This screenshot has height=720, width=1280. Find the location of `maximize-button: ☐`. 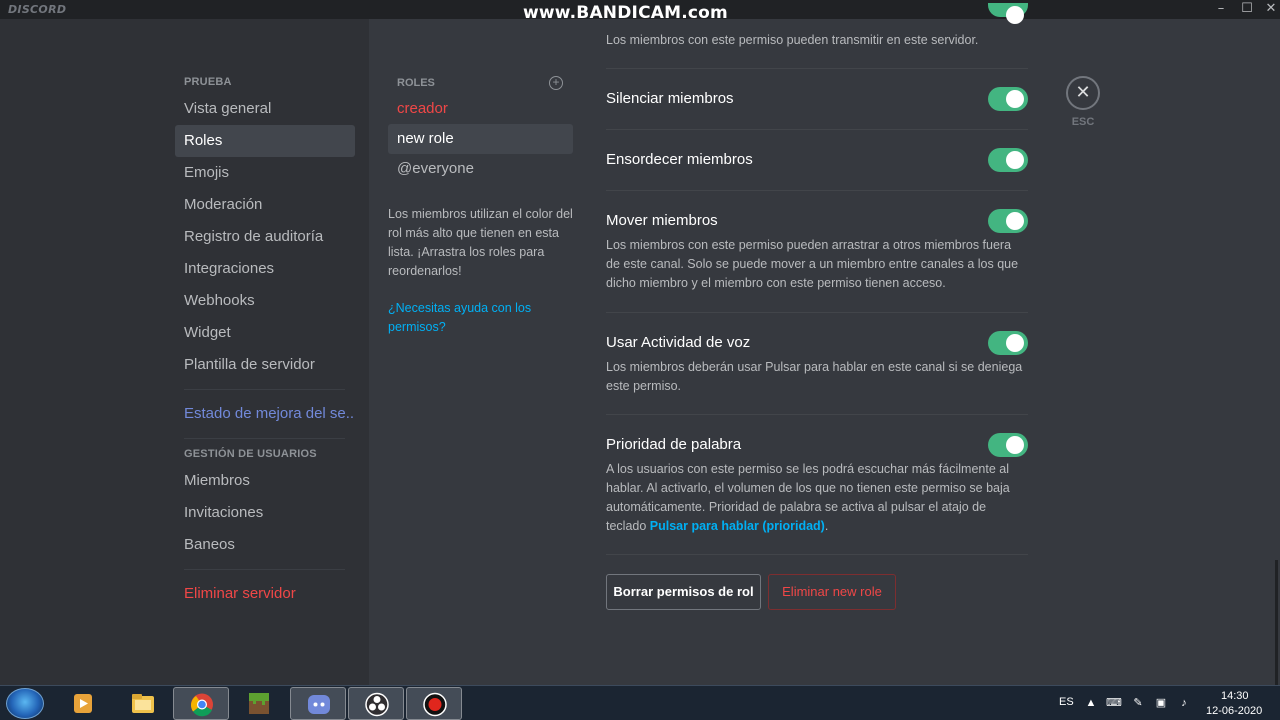

maximize-button: ☐ is located at coordinates (1247, 9).